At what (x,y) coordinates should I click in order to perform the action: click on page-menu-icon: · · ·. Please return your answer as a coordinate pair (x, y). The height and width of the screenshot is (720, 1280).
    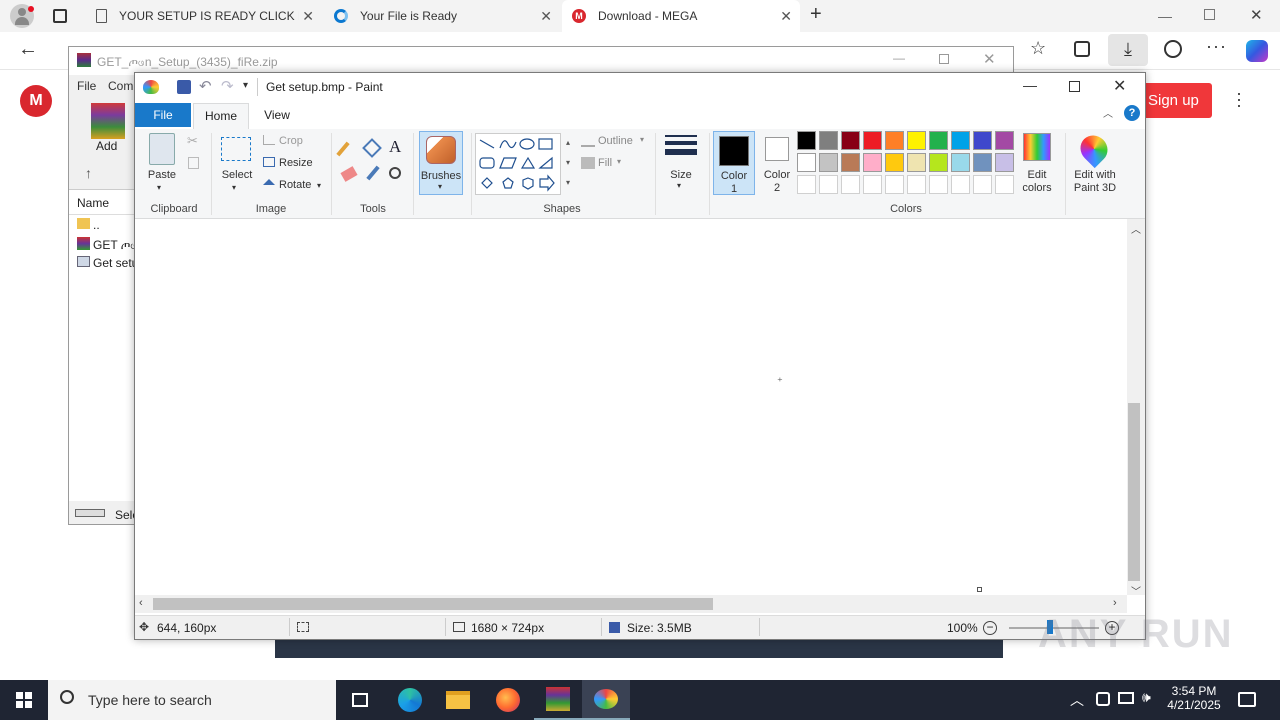
    Looking at the image, I should click on (1239, 99).